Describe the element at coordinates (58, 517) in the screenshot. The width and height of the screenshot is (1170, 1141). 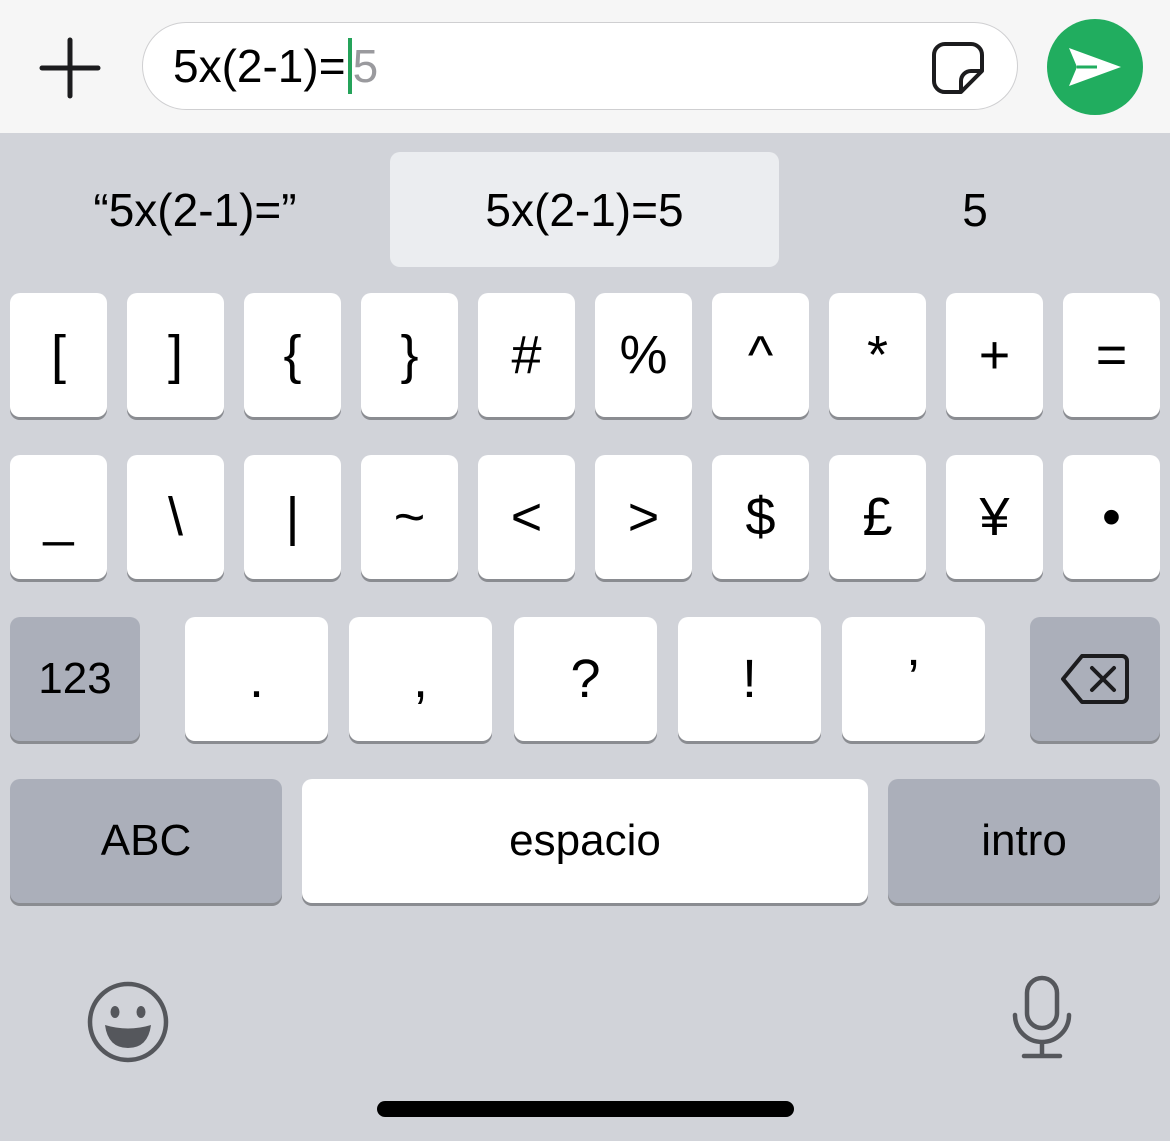
I see `key-underscore: _` at that location.